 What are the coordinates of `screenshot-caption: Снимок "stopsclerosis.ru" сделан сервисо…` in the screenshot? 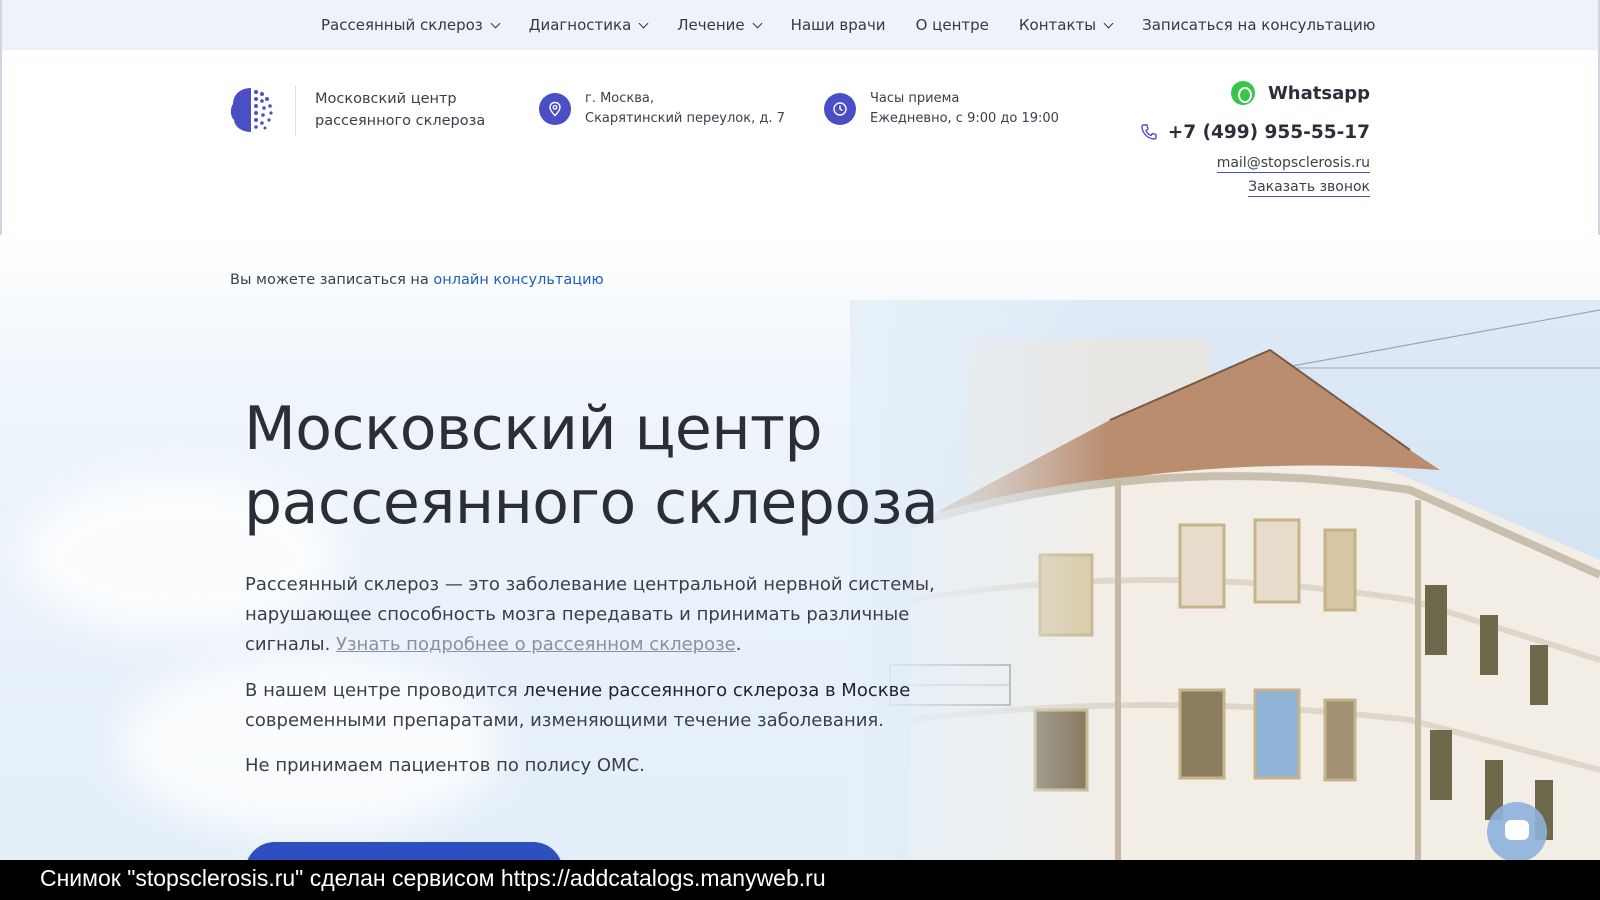 It's located at (800, 880).